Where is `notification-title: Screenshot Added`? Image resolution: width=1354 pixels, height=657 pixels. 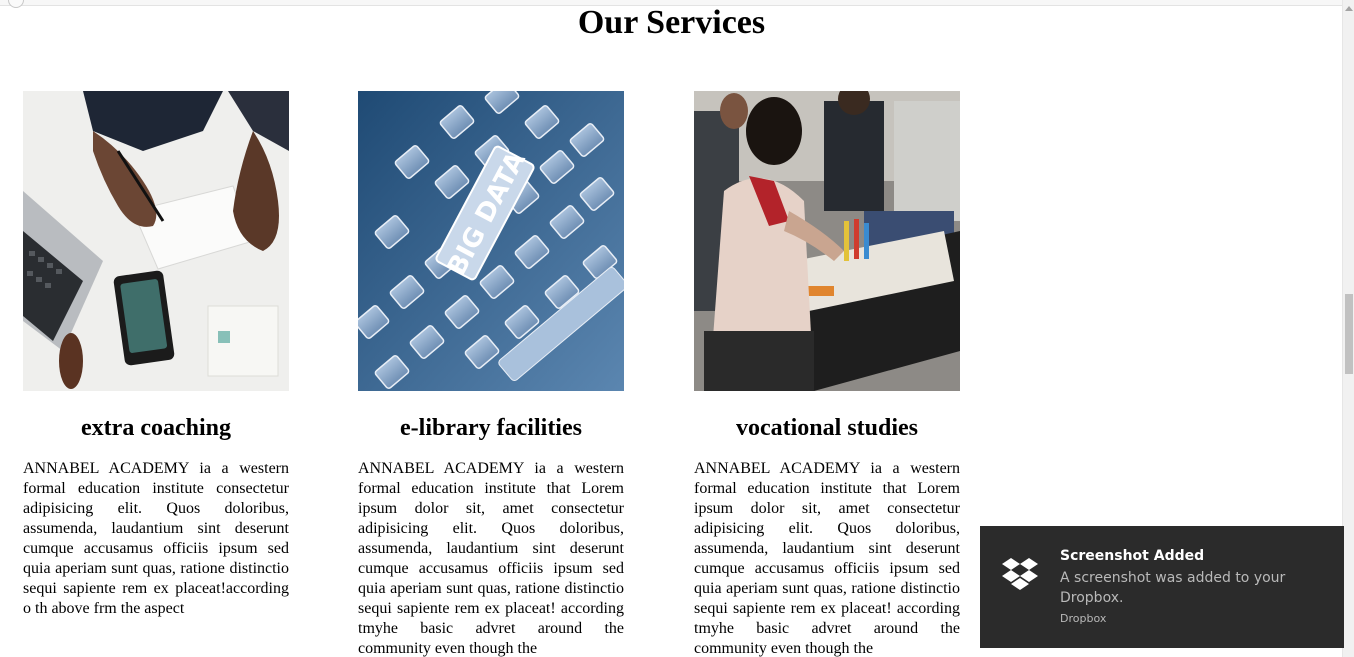
notification-title: Screenshot Added is located at coordinates (1132, 556).